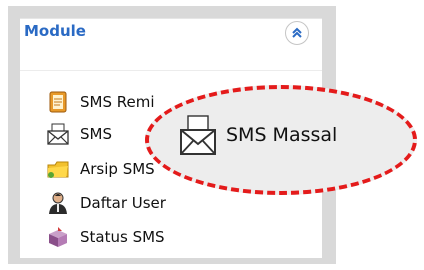 This screenshot has width=424, height=270. I want to click on menu-item-sms: SMS, so click(79, 134).